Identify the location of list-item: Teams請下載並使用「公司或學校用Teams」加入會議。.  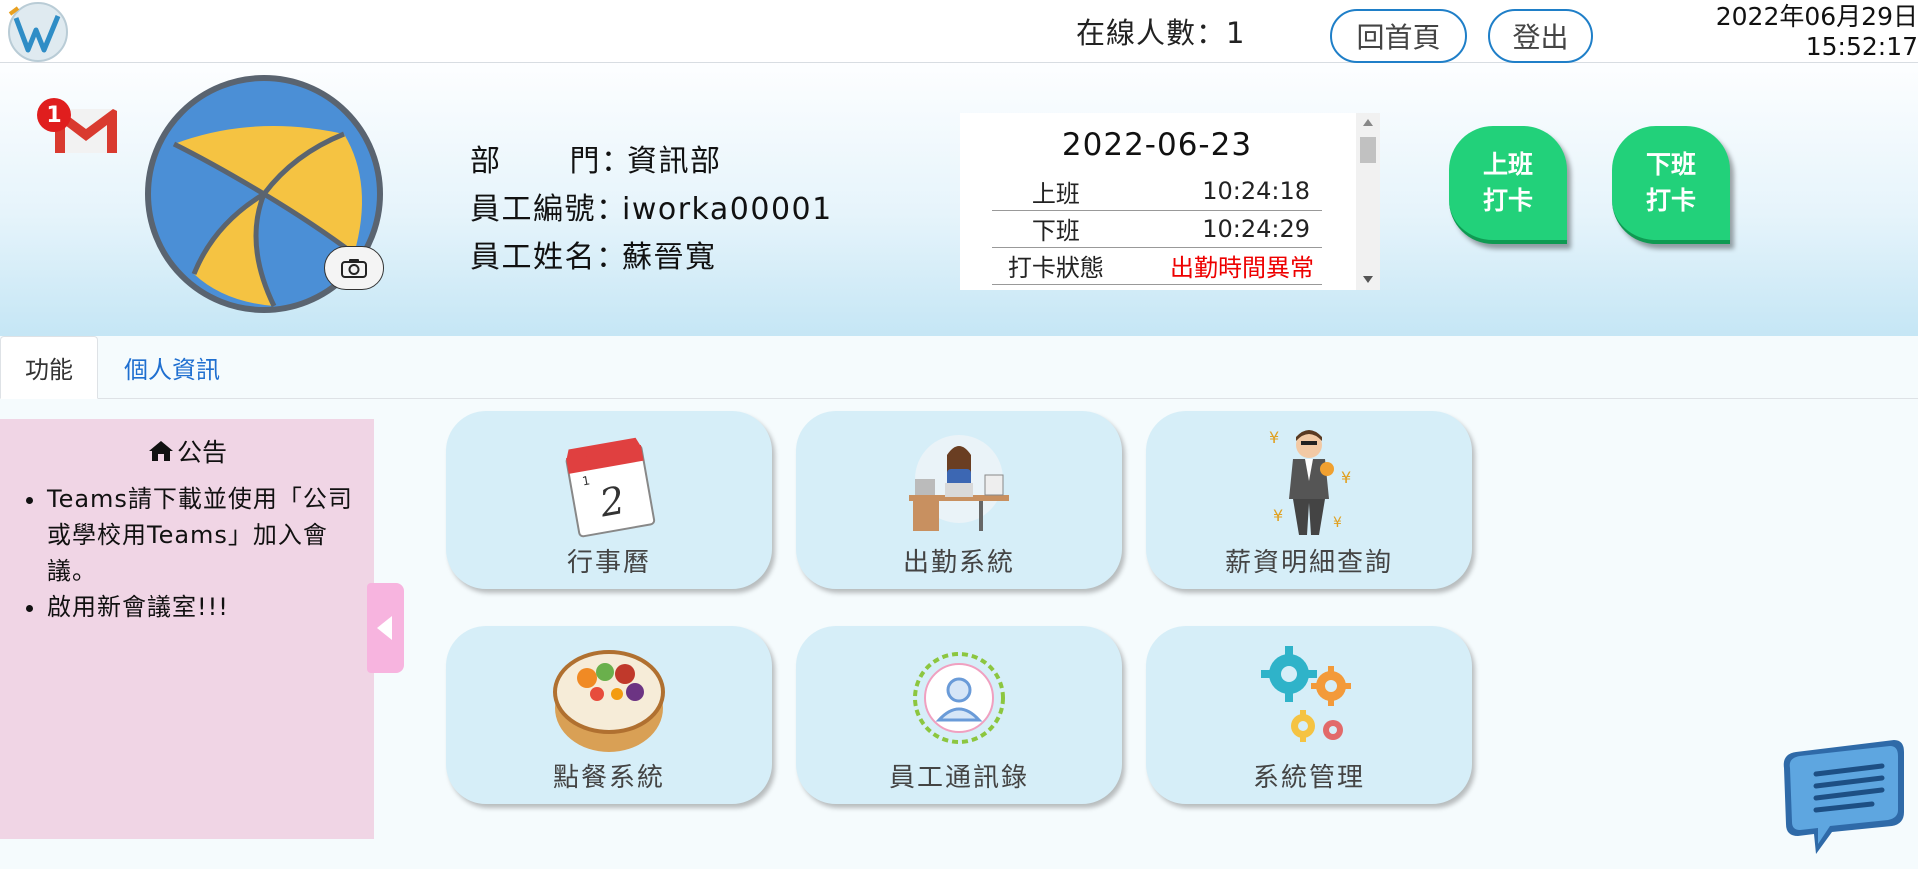
(203, 535).